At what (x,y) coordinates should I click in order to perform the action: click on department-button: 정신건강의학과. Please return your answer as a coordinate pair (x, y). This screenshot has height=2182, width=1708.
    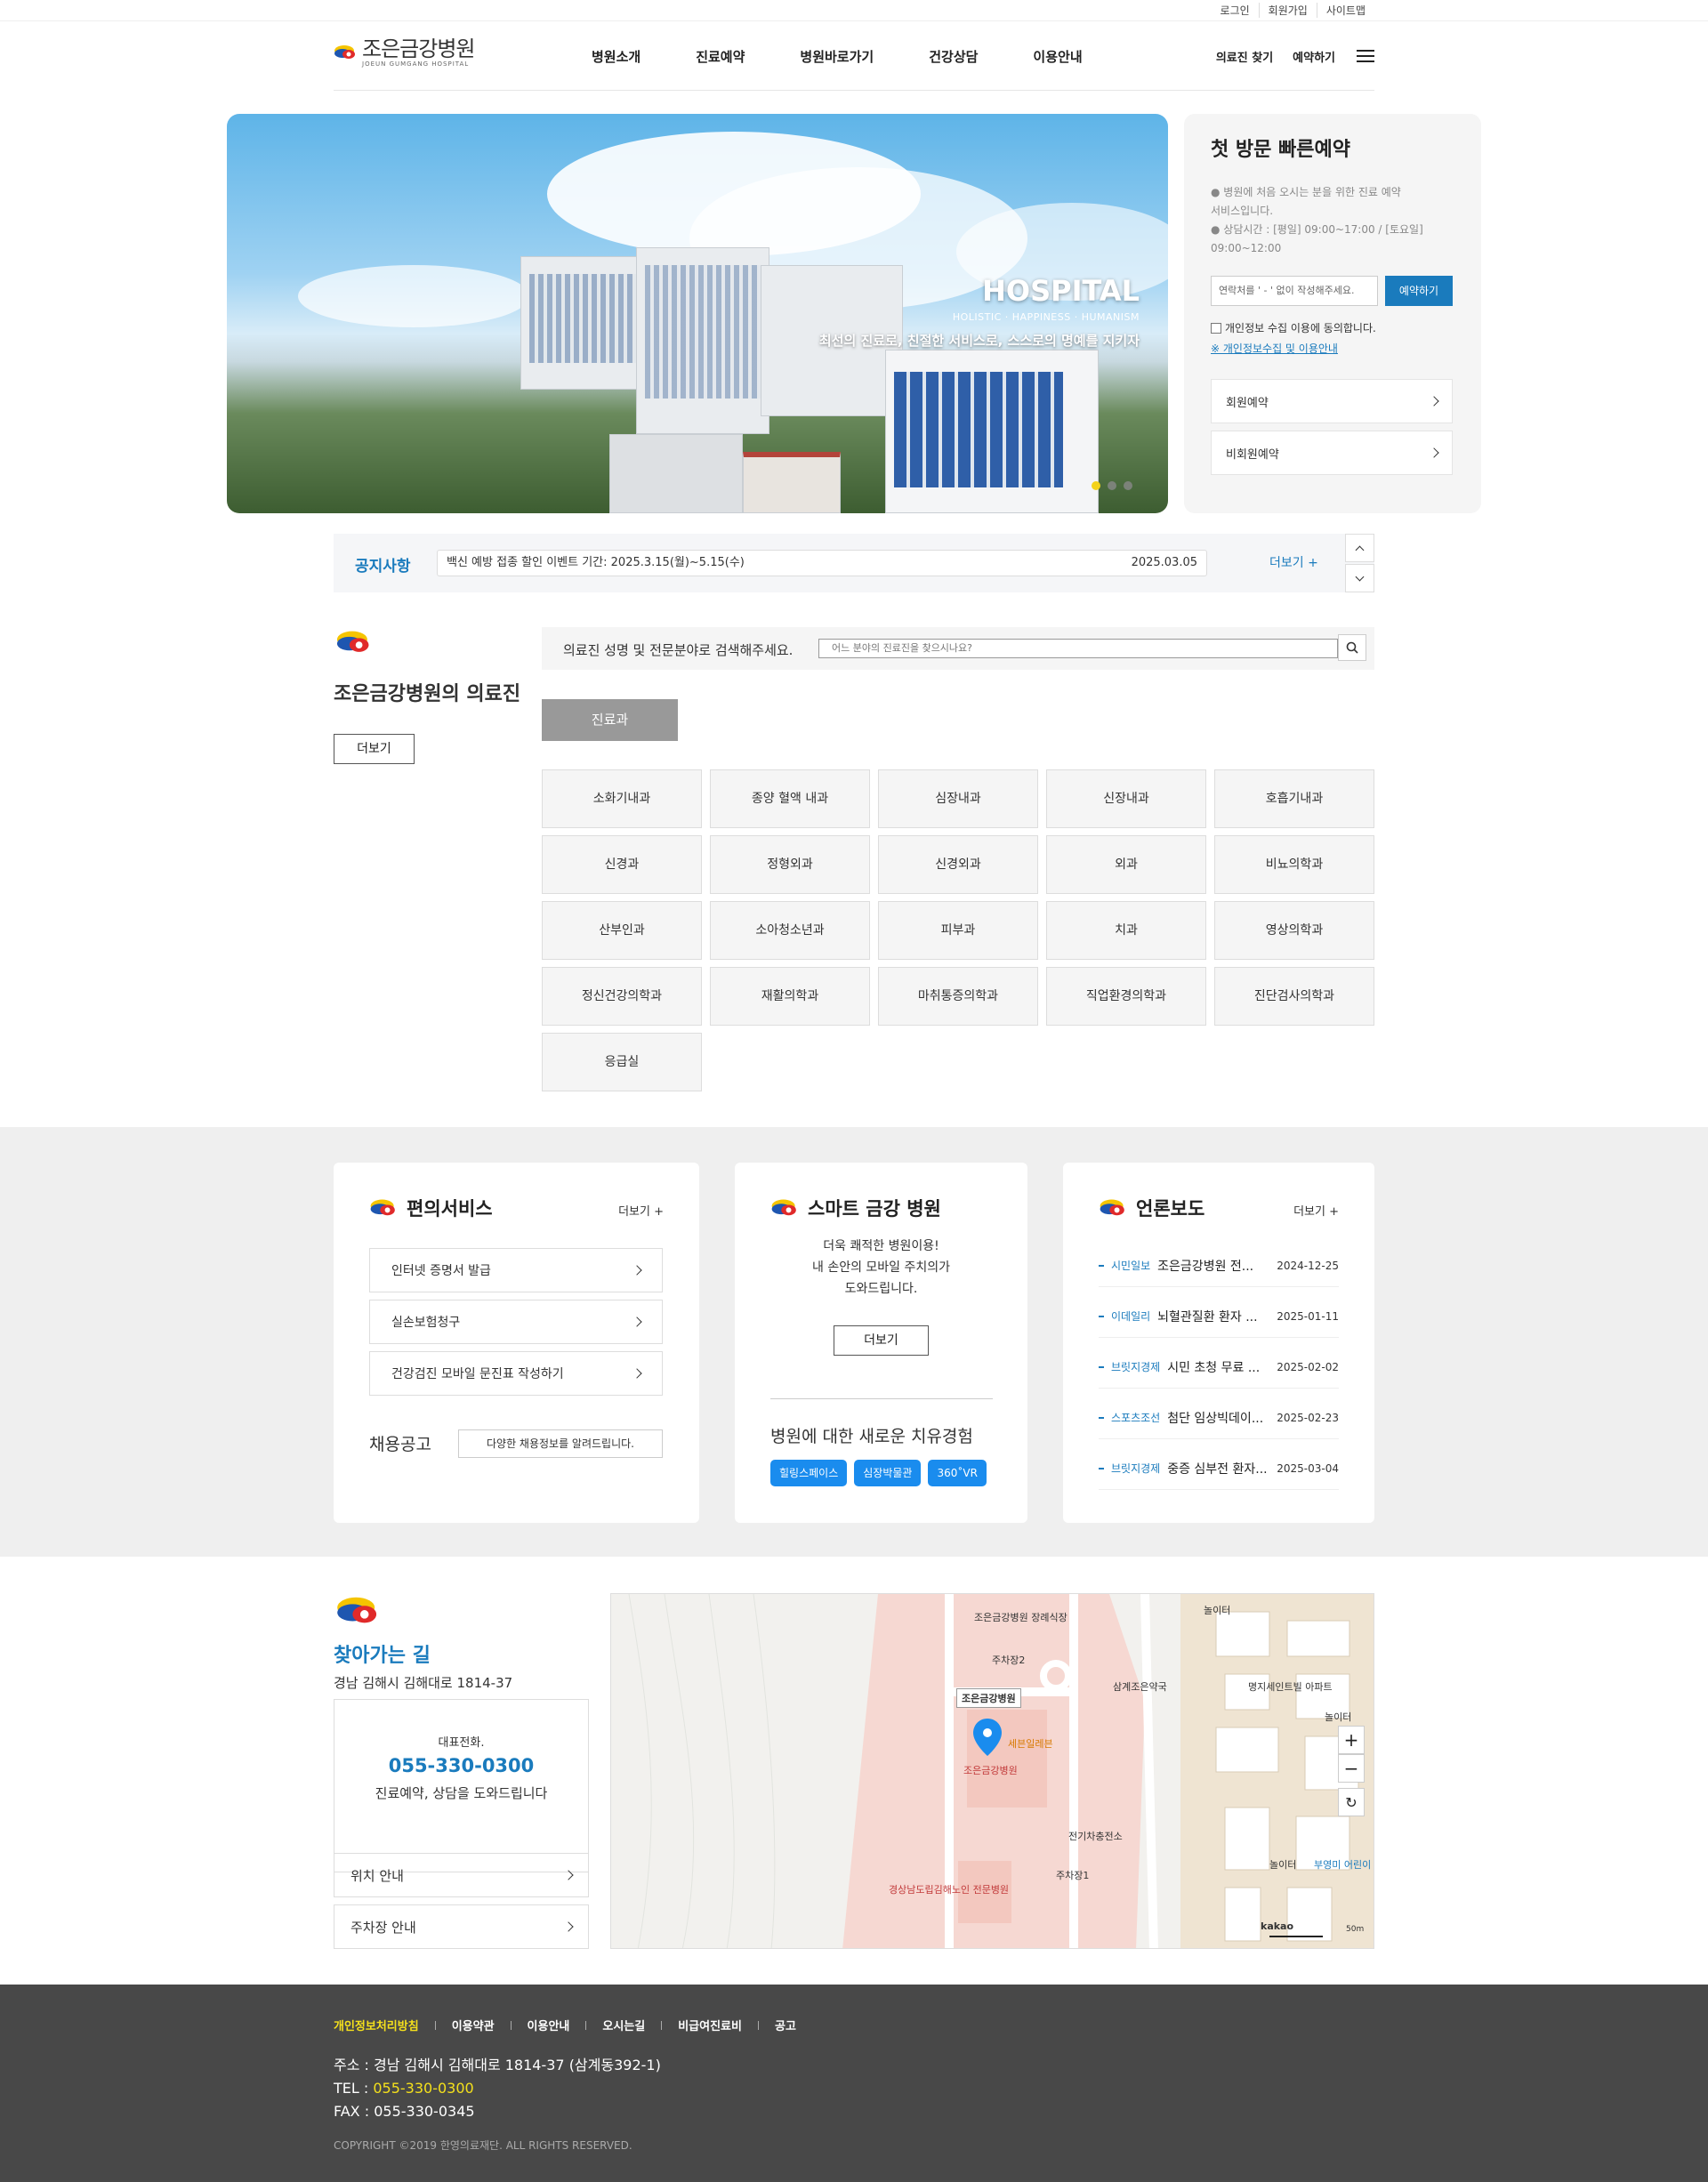
    Looking at the image, I should click on (622, 996).